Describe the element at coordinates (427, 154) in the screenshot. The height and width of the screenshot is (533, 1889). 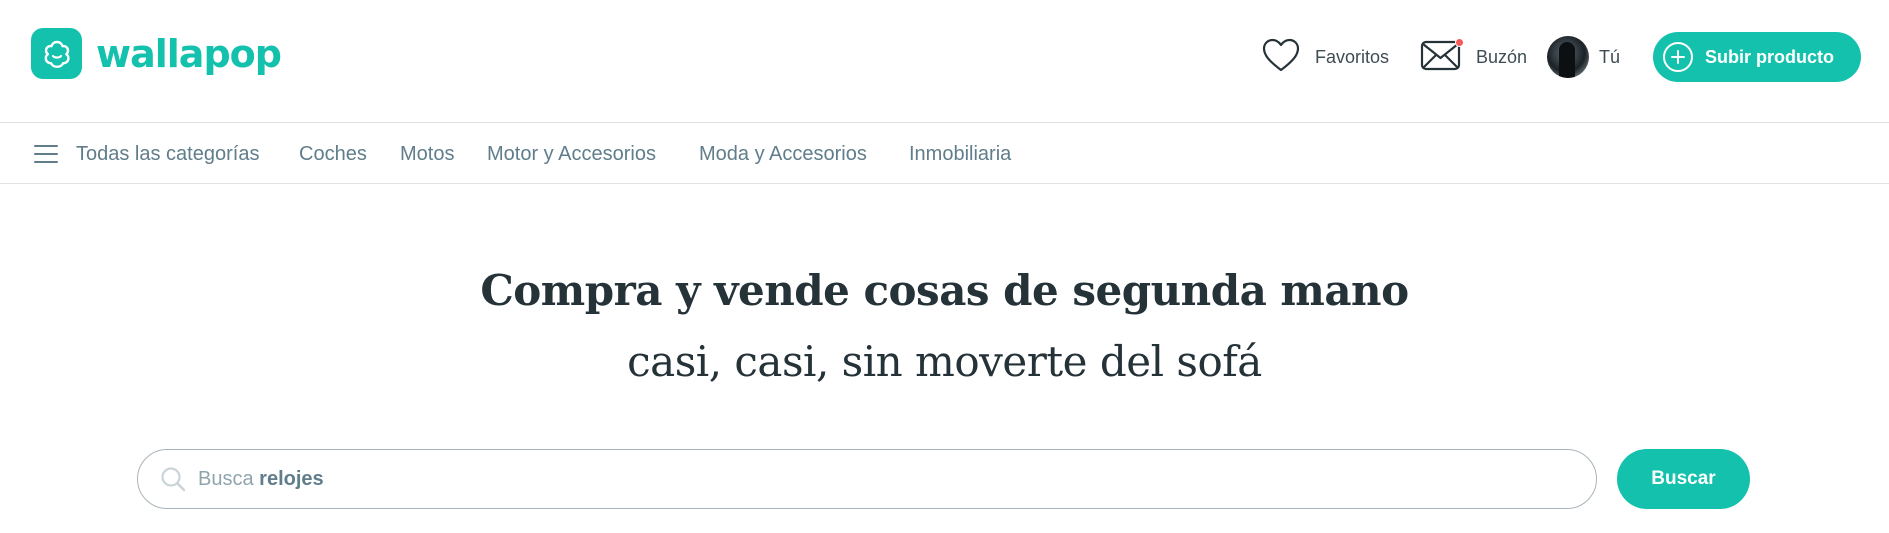
I see `category-motos: Motos` at that location.